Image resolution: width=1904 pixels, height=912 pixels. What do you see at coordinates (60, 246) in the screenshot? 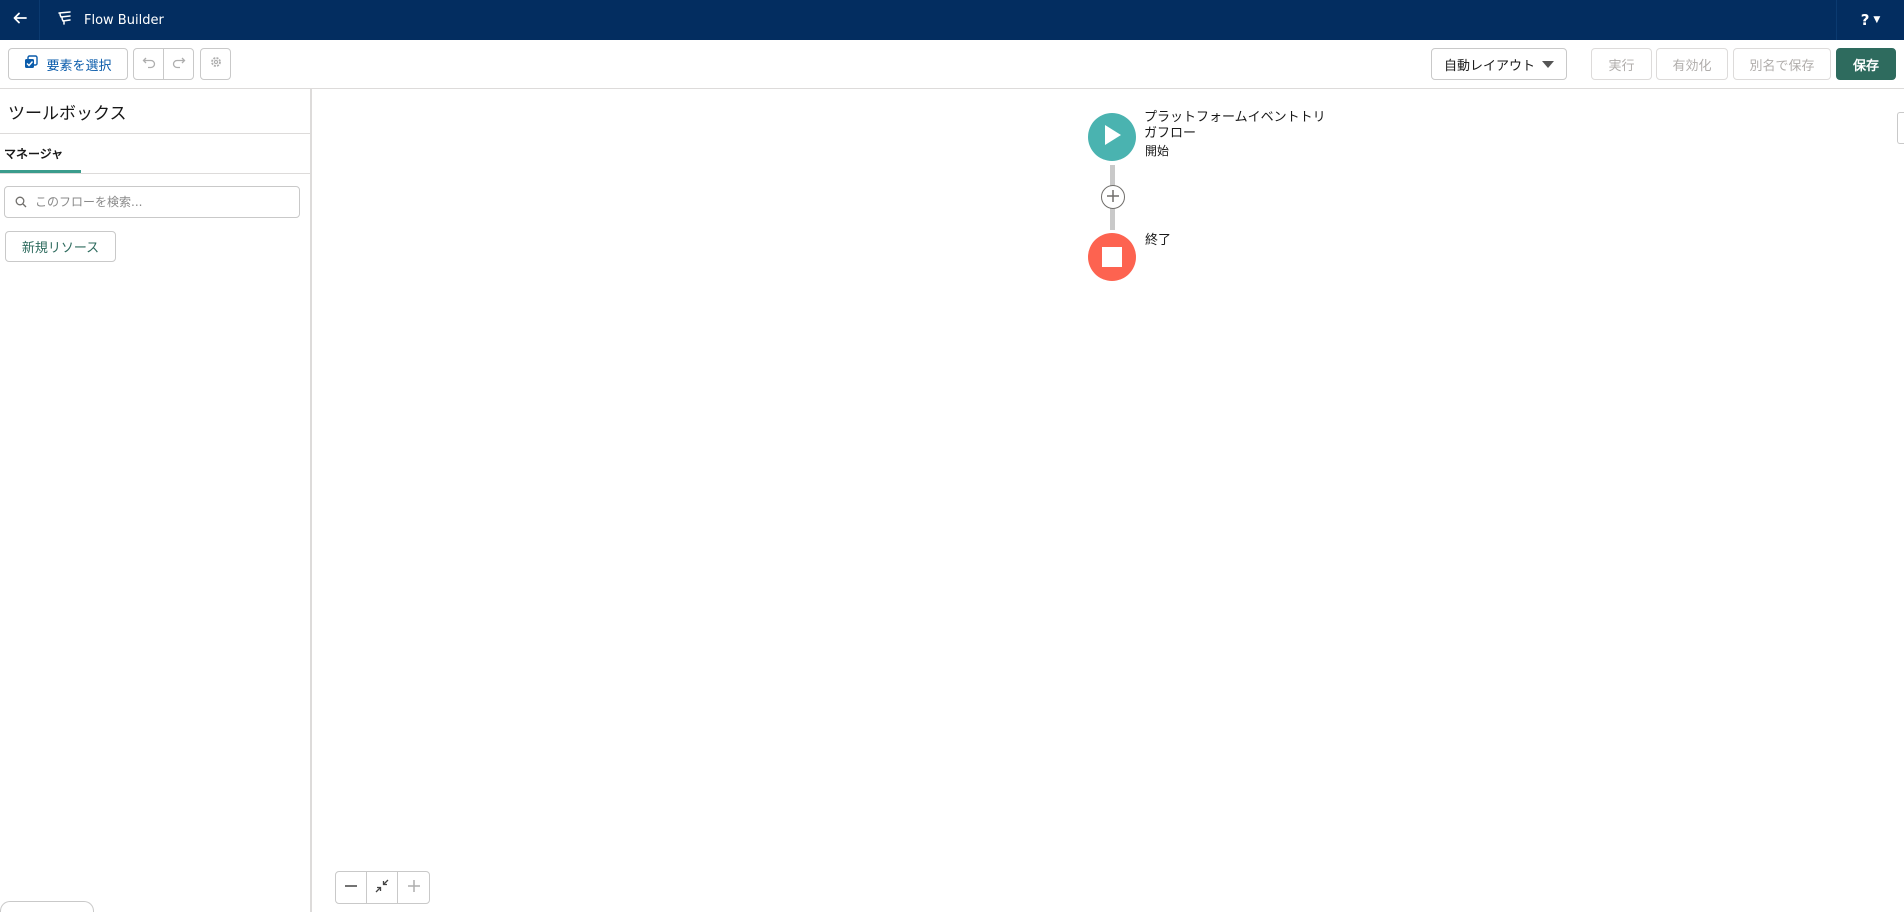
I see `new-resource-button: 新規リソース` at bounding box center [60, 246].